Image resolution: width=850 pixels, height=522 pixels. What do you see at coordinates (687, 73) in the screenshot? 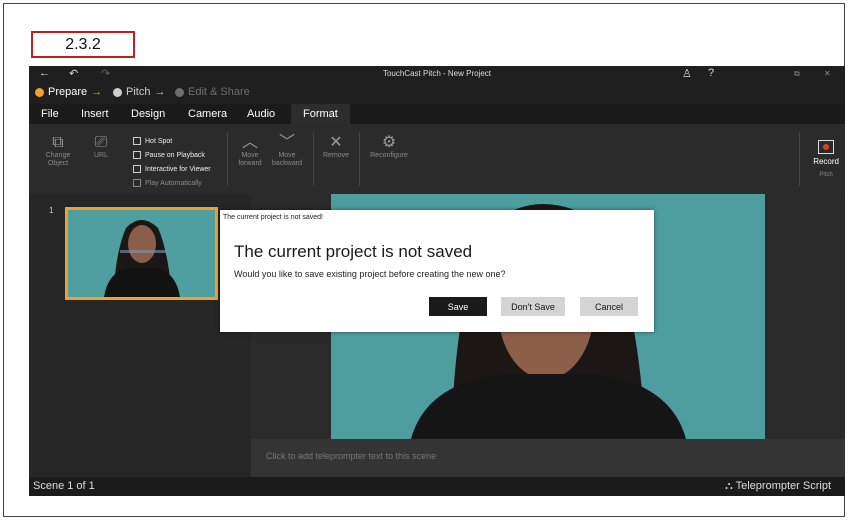
I see `user-icon: ♙` at bounding box center [687, 73].